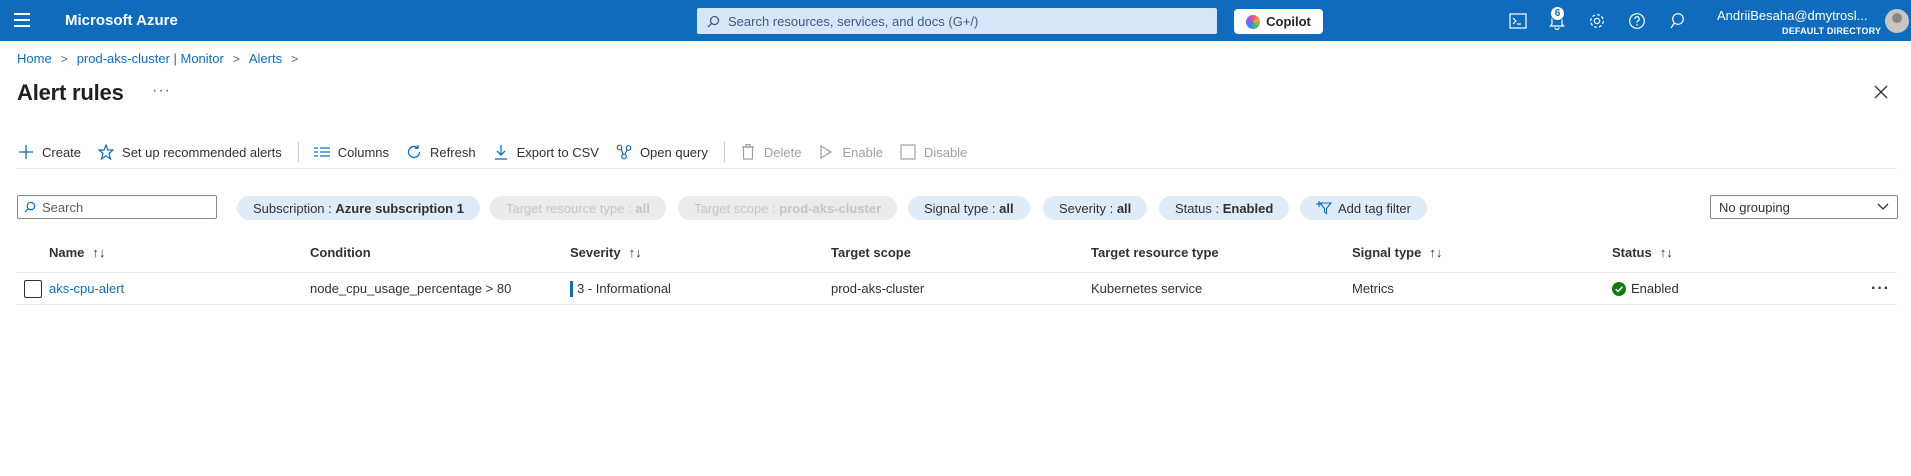 Image resolution: width=1911 pixels, height=476 pixels. Describe the element at coordinates (1373, 288) in the screenshot. I see `alert-rule-signal-type: Metrics` at that location.